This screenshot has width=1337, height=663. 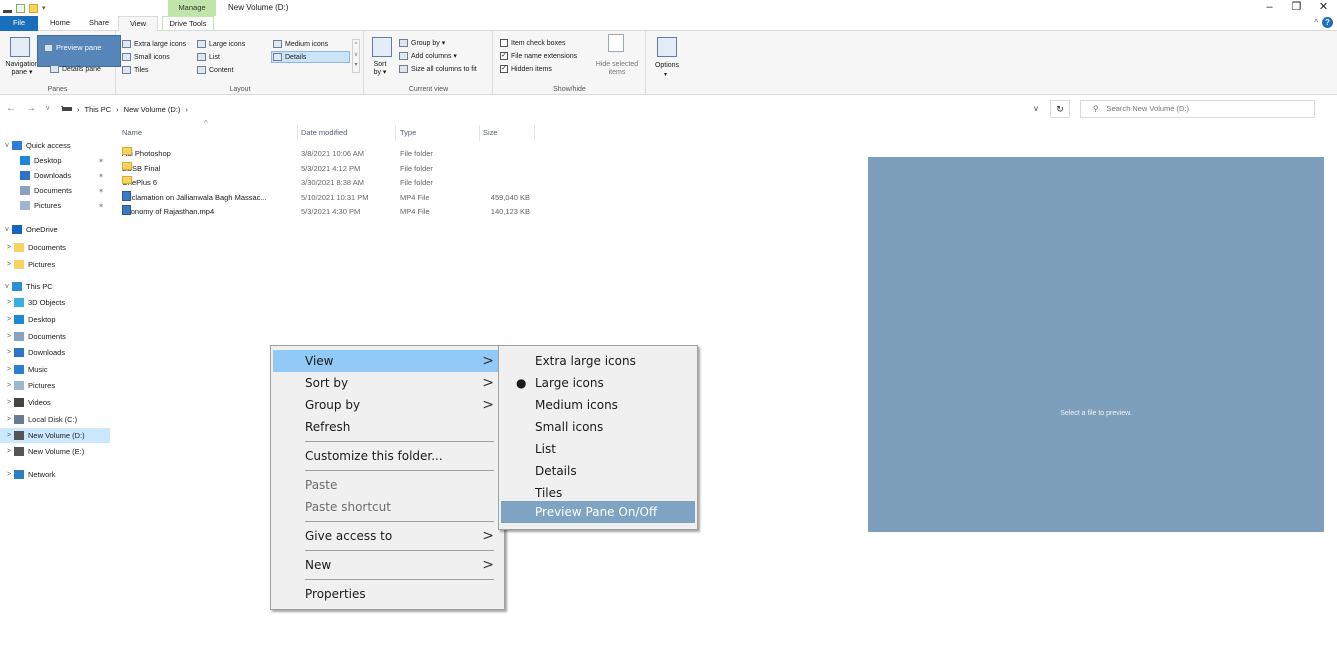 What do you see at coordinates (332, 183) in the screenshot?
I see `file-row: OnePlus 6 3/30/2021 8:38 AM File folder` at bounding box center [332, 183].